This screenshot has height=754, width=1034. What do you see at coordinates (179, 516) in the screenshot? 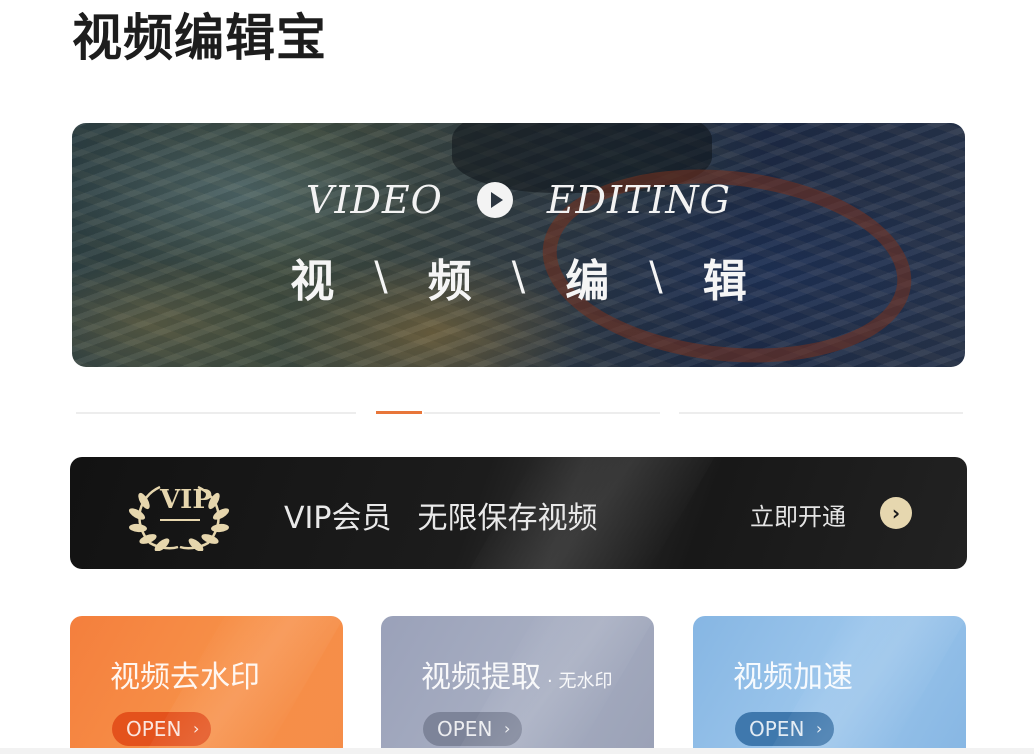
I see `vip-laurel-badge: VIP` at bounding box center [179, 516].